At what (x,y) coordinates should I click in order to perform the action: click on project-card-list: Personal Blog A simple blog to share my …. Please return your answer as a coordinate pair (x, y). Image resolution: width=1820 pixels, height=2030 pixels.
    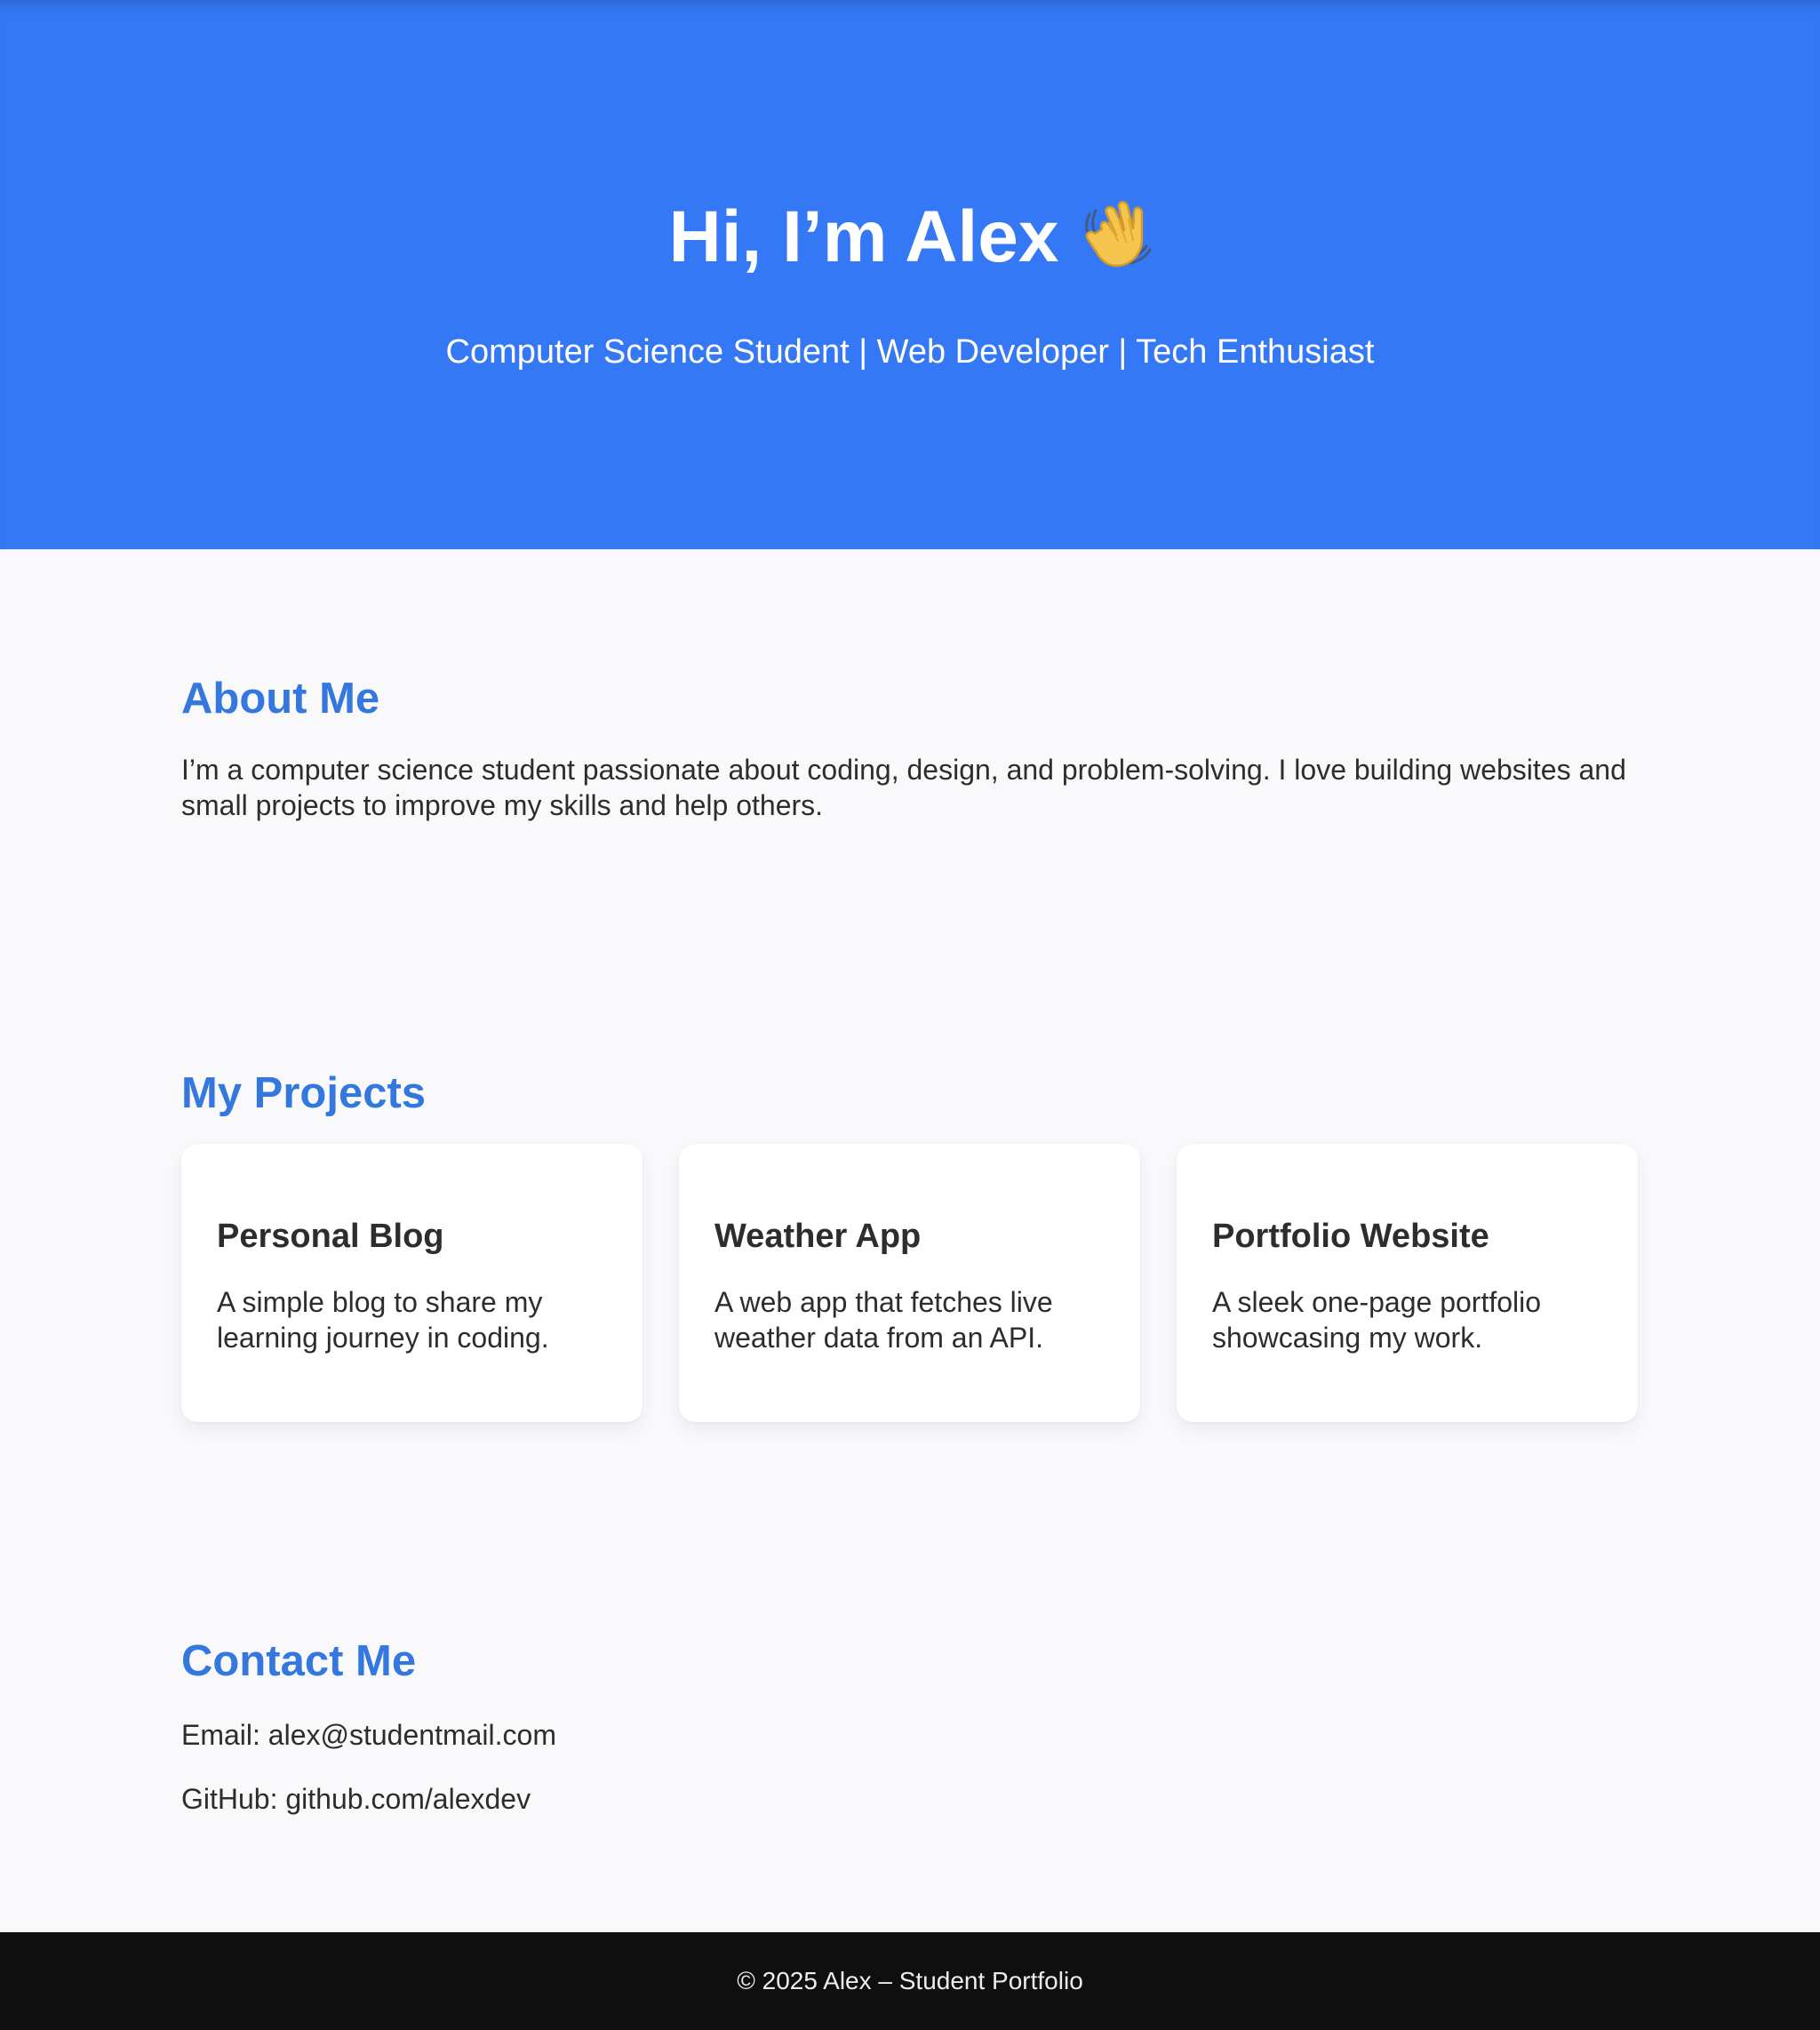
    Looking at the image, I should click on (910, 1283).